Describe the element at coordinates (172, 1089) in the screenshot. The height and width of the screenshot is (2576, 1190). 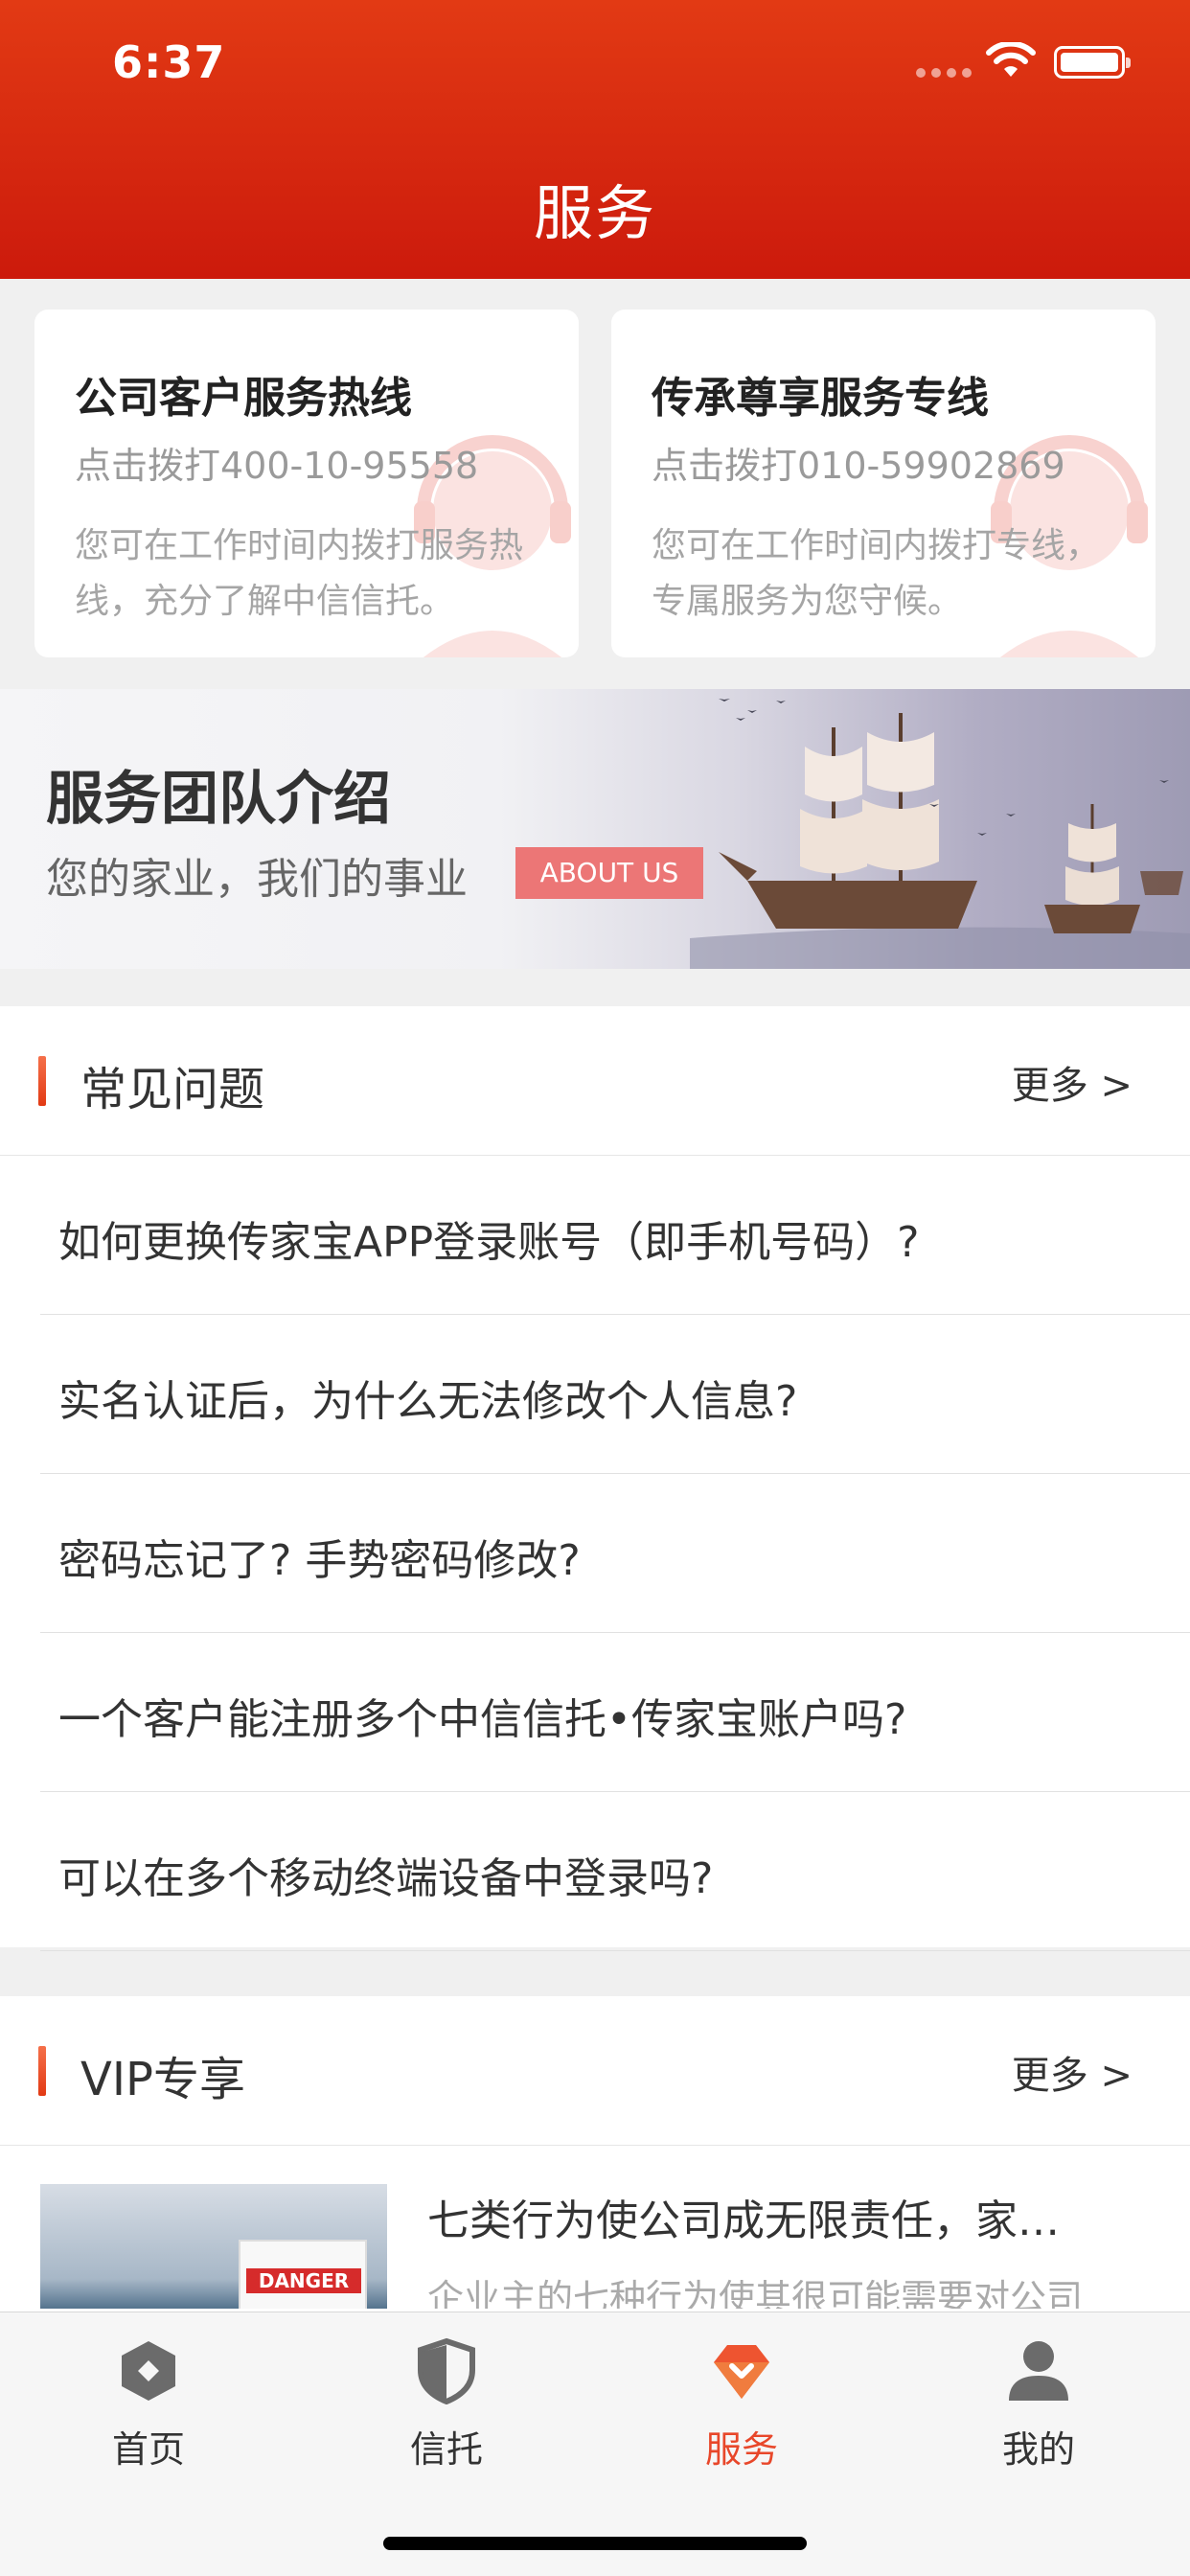
I see `faq-section-title: 常见问题` at that location.